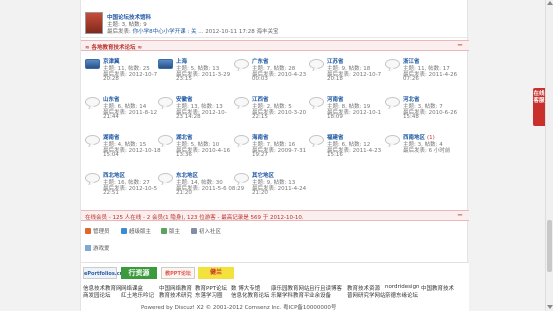 The image size is (553, 311). I want to click on legend-label: 初入社区, so click(210, 232).